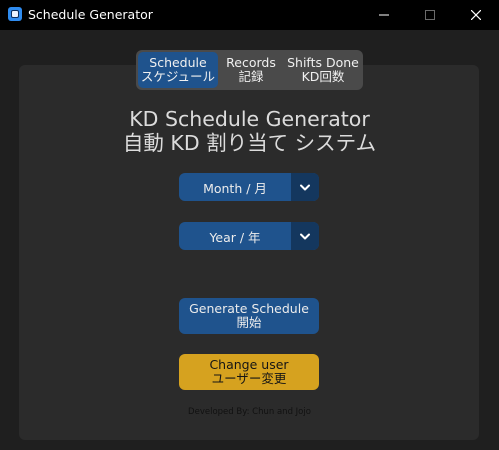 The width and height of the screenshot is (499, 450). Describe the element at coordinates (249, 364) in the screenshot. I see `change-user-label-en: Change user` at that location.